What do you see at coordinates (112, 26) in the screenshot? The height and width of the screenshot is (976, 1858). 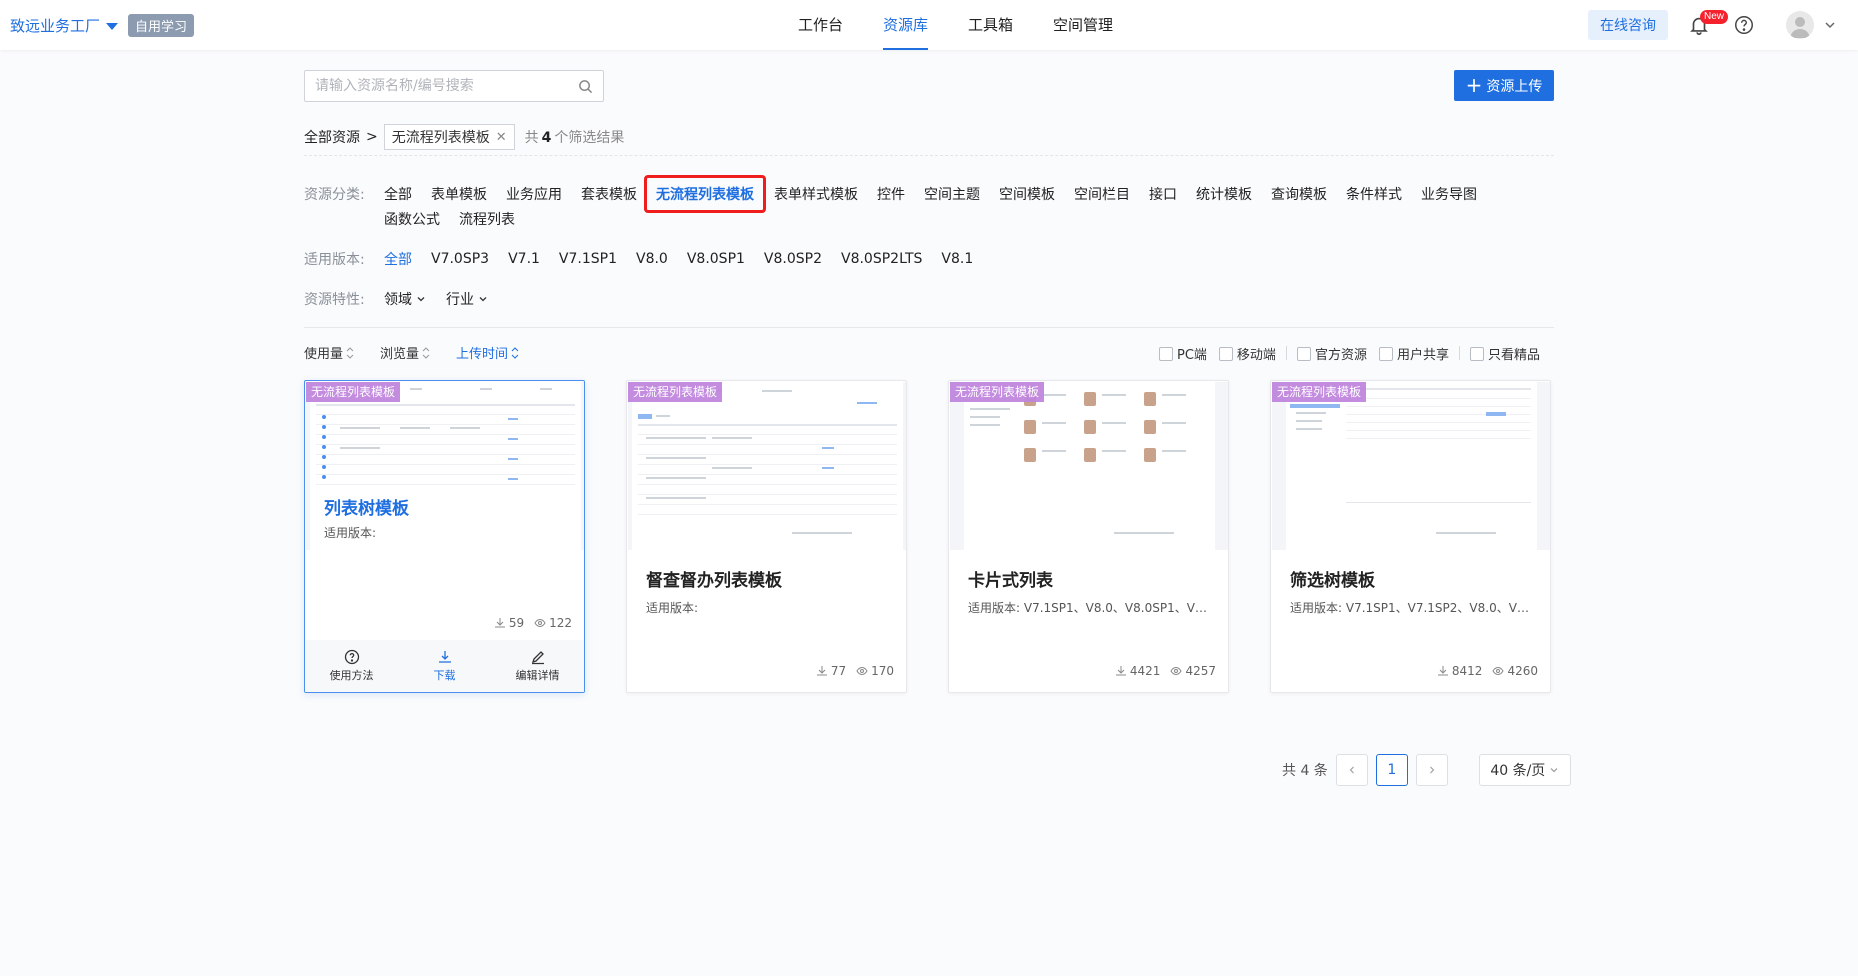 I see `caret-down-icon` at bounding box center [112, 26].